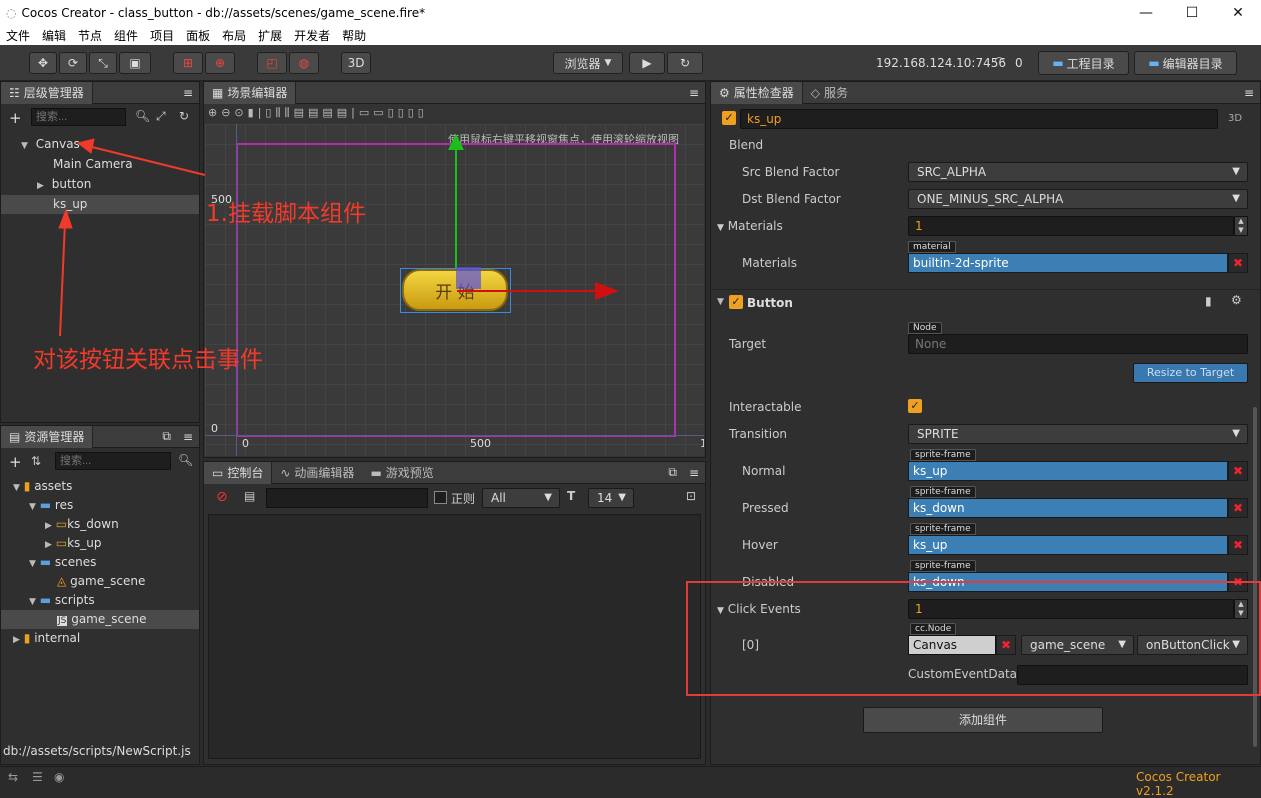 The height and width of the screenshot is (798, 1261). Describe the element at coordinates (141, 157) in the screenshot. I see `arrow-to-canvas` at that location.